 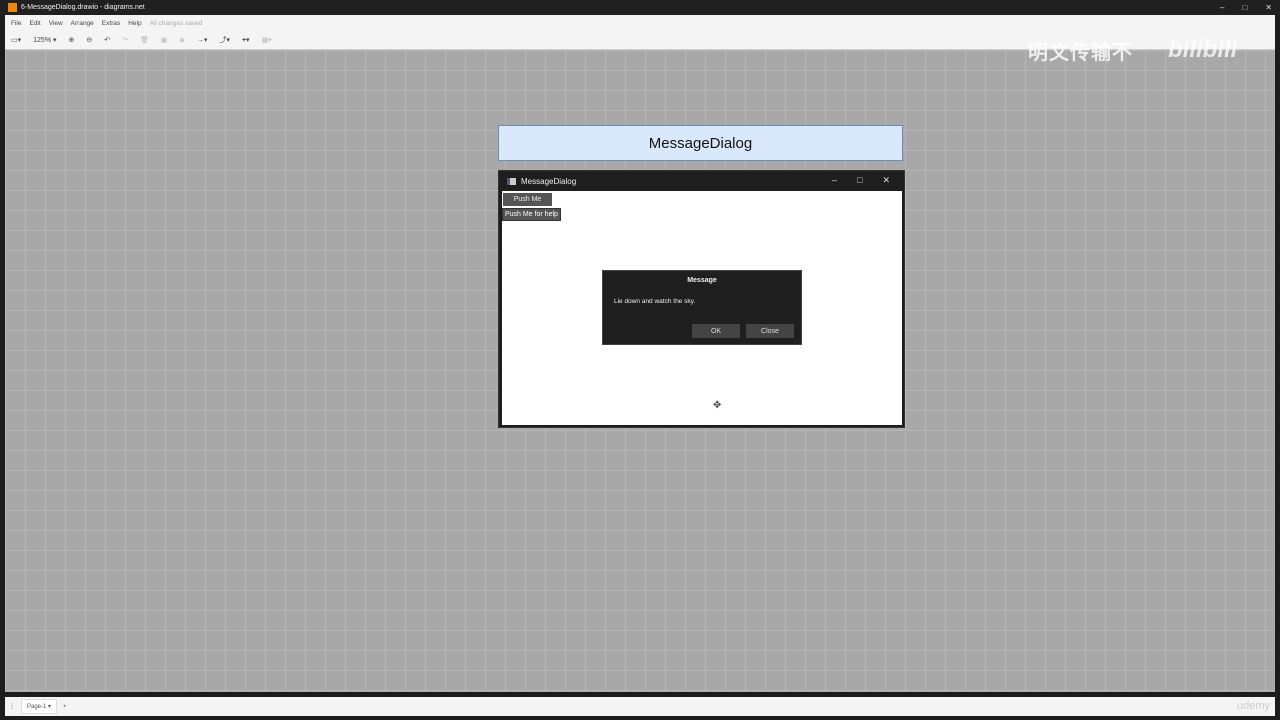 I want to click on zoom-select: 125% ▾, so click(x=44, y=40).